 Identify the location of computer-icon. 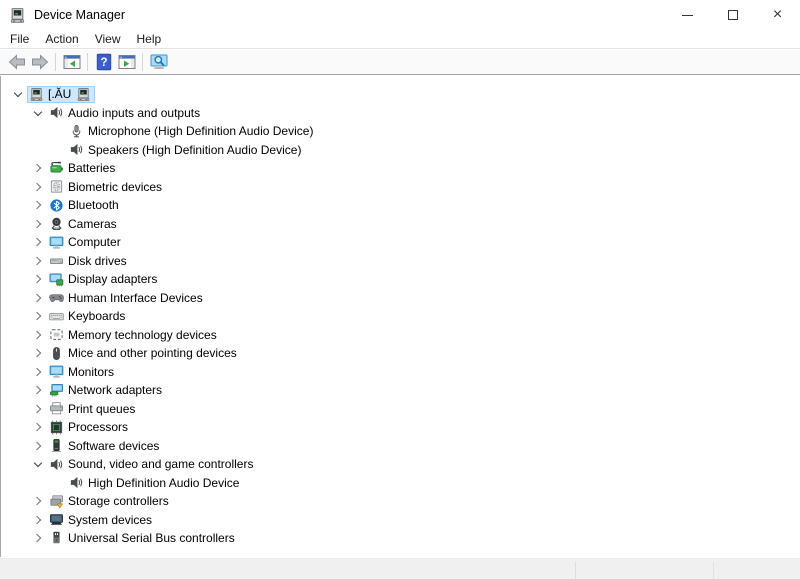
(36, 94).